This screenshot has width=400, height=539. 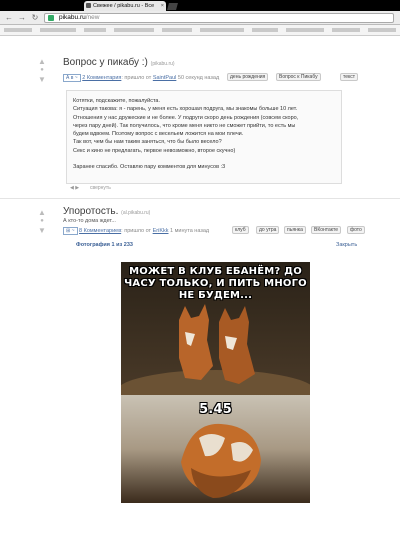 What do you see at coordinates (190, 231) in the screenshot?
I see `post-time: 1 минута назад` at bounding box center [190, 231].